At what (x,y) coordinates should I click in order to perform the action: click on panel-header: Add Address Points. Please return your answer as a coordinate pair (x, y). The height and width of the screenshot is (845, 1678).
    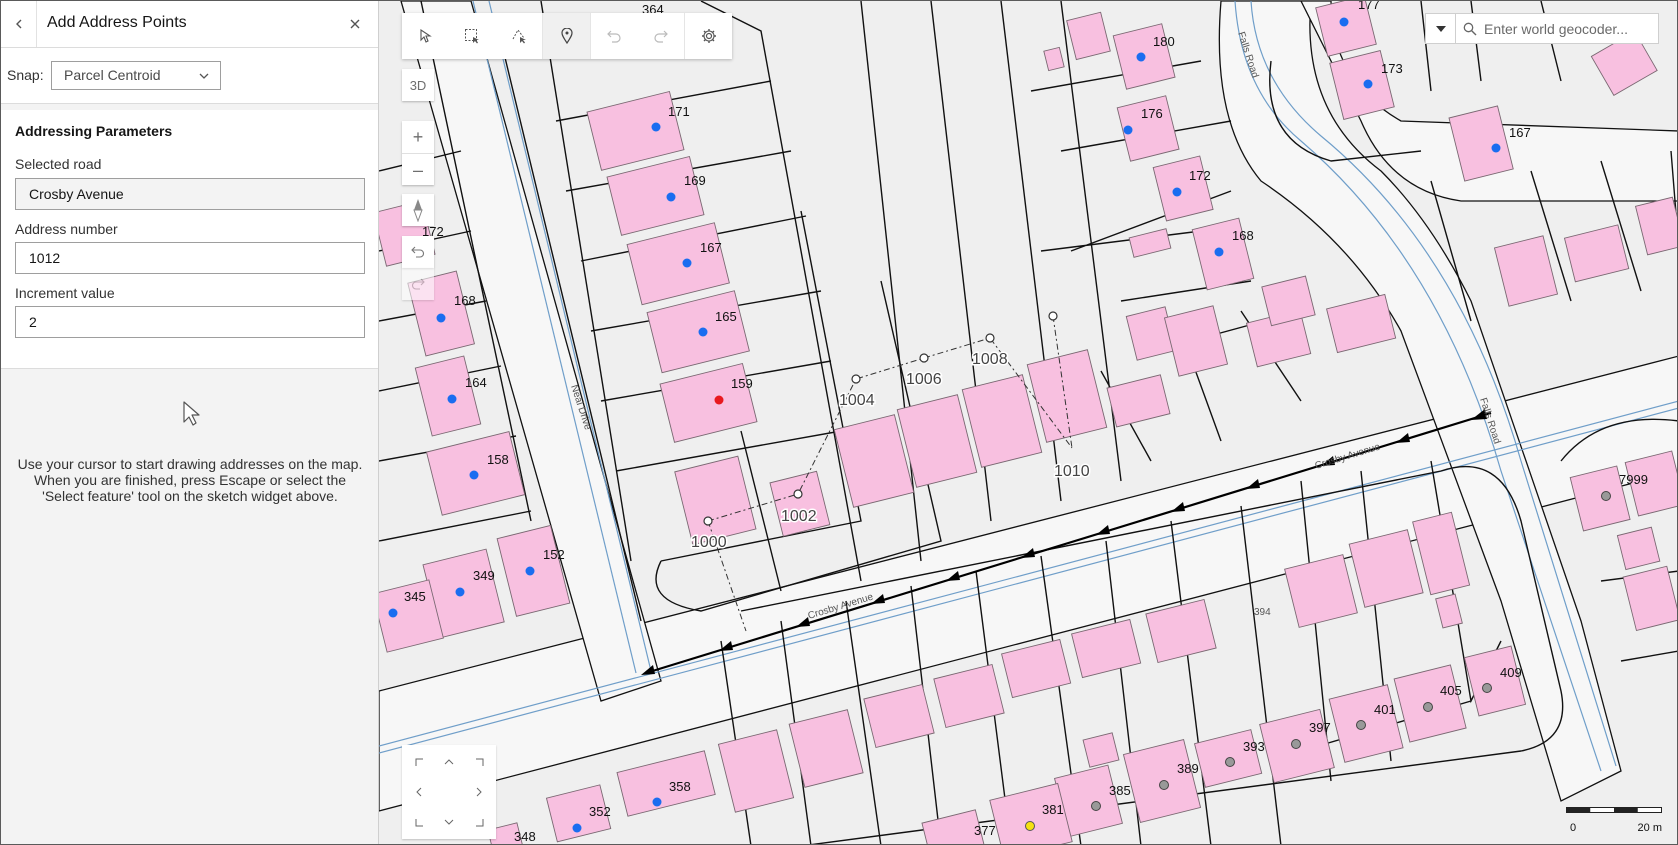
    Looking at the image, I should click on (189, 24).